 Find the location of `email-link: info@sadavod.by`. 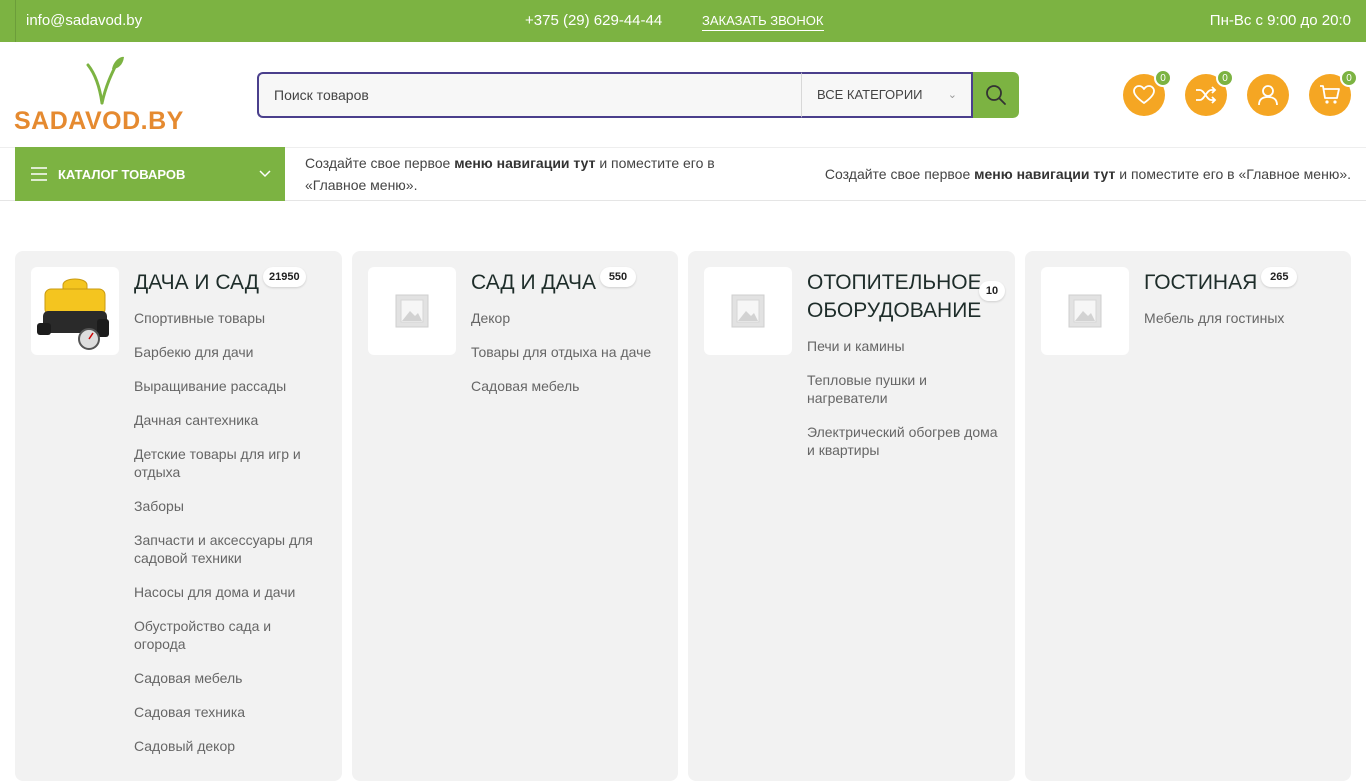

email-link: info@sadavod.by is located at coordinates (84, 20).